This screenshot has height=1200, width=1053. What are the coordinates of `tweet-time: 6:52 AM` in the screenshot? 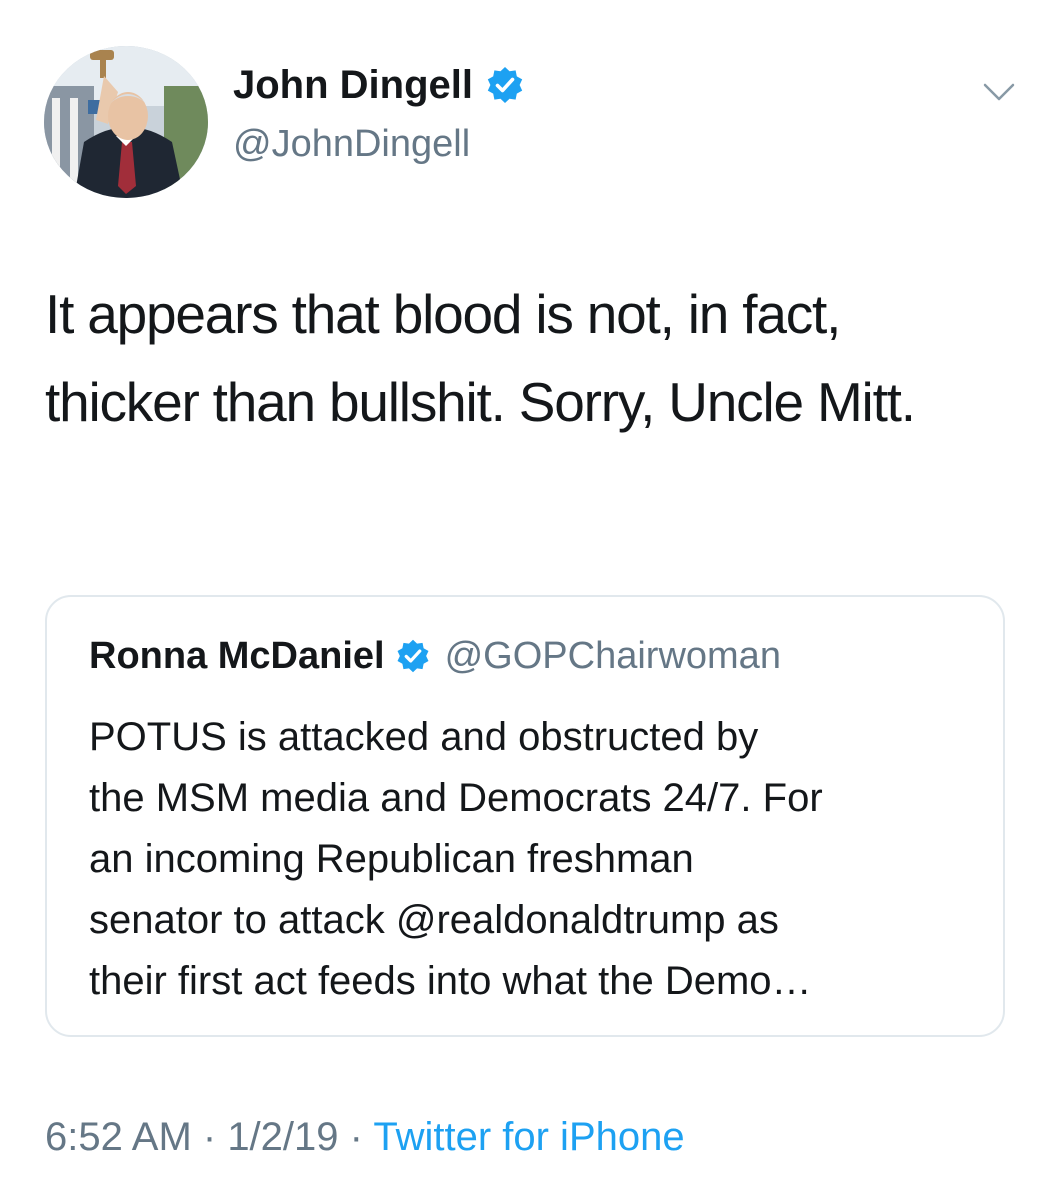 It's located at (118, 1137).